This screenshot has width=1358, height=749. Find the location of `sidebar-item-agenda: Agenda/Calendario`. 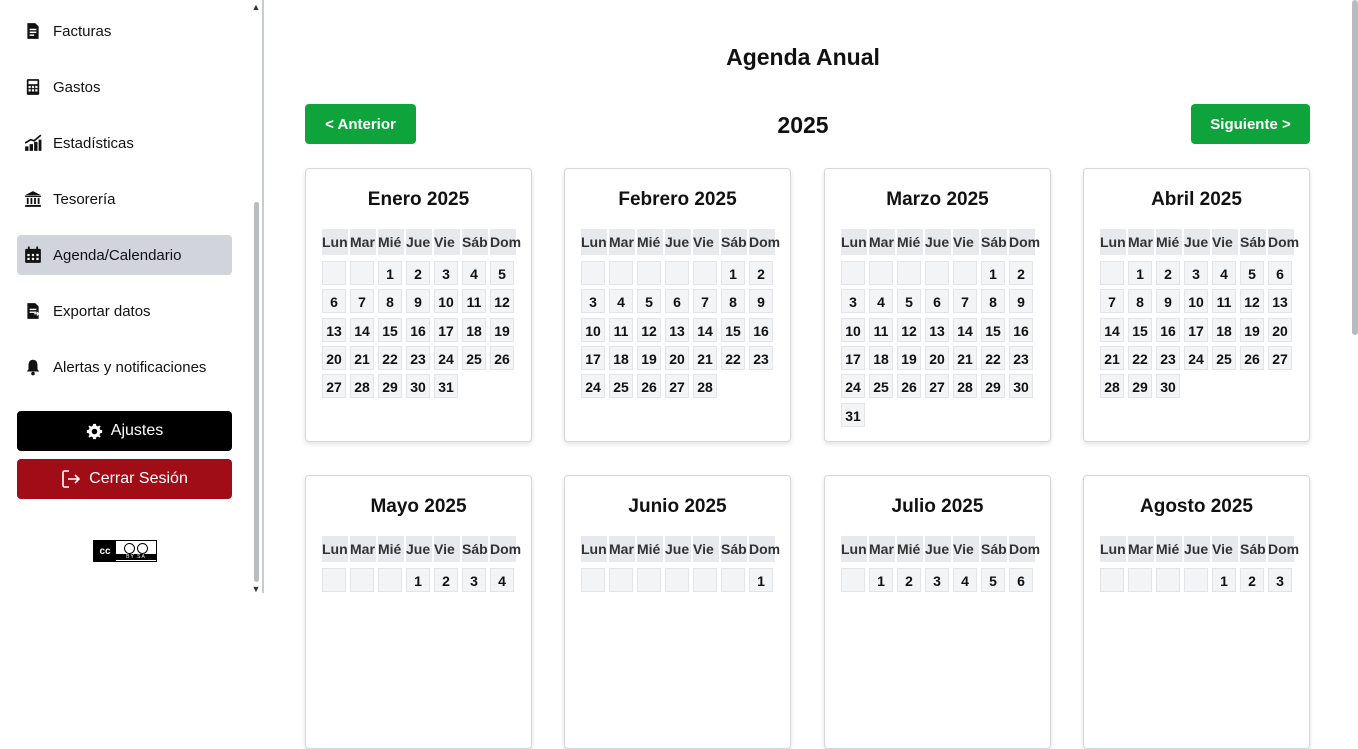

sidebar-item-agenda: Agenda/Calendario is located at coordinates (124, 255).